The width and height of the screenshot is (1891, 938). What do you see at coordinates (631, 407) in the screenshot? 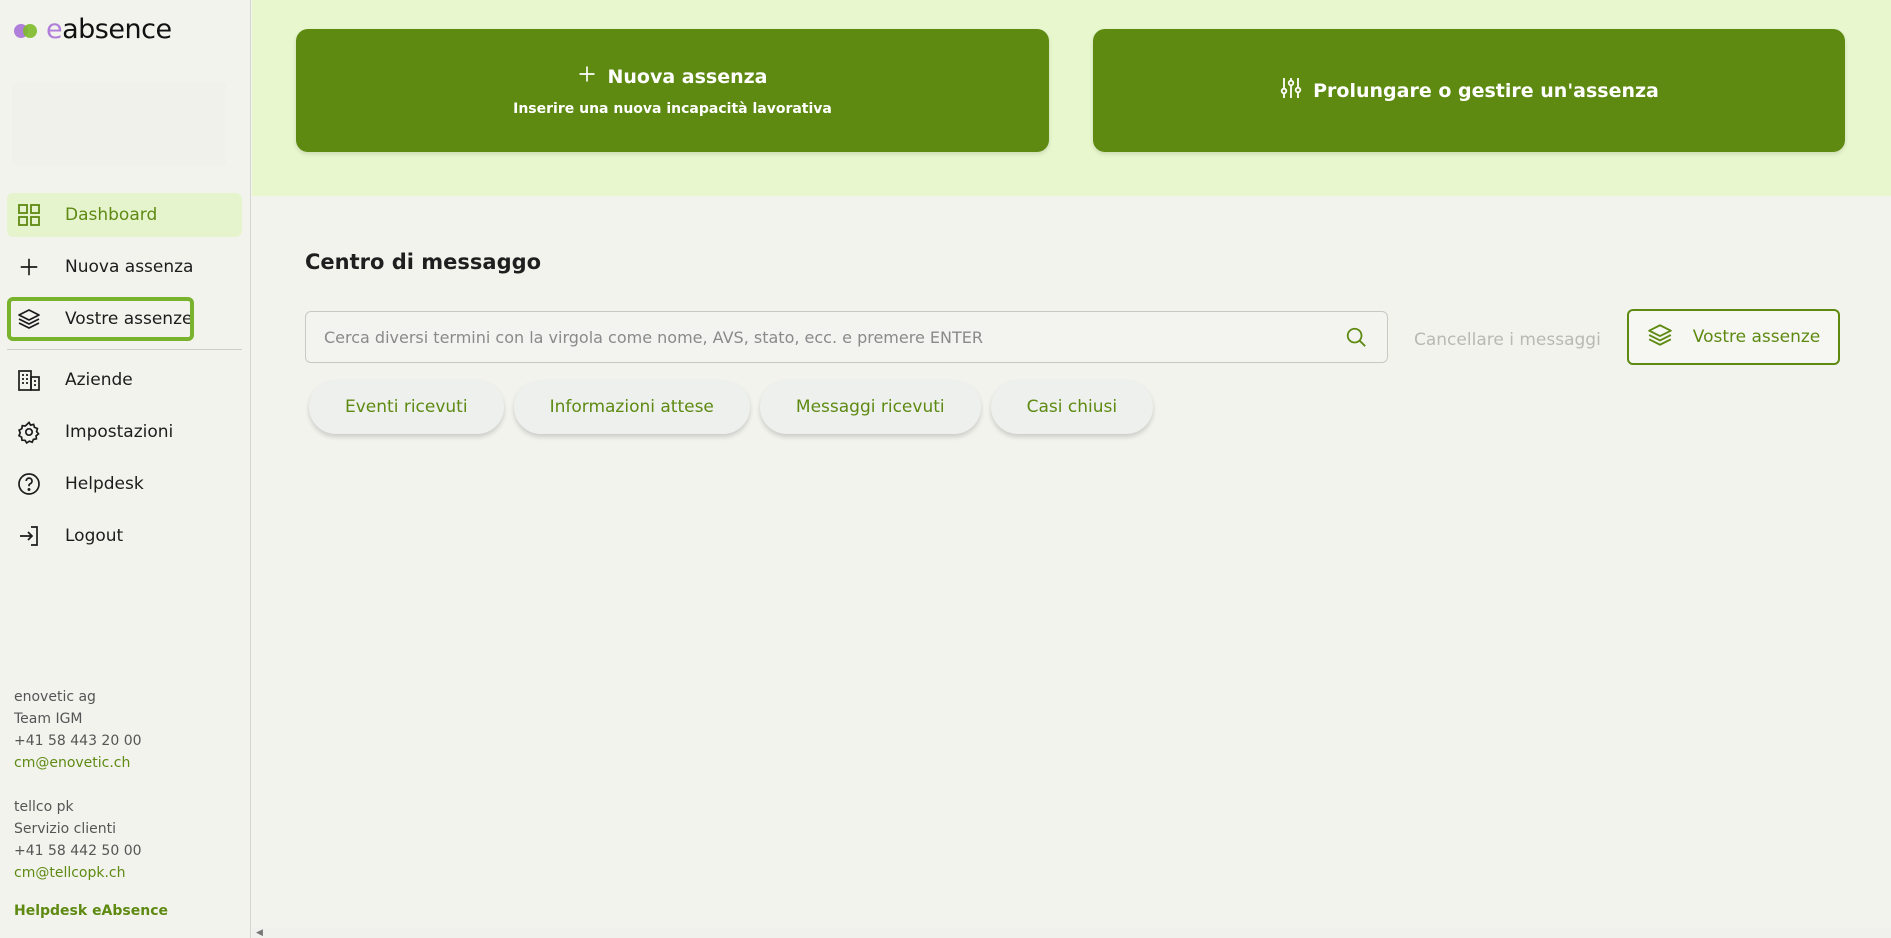
I see `chip-expected-information: Informazioni attese` at bounding box center [631, 407].